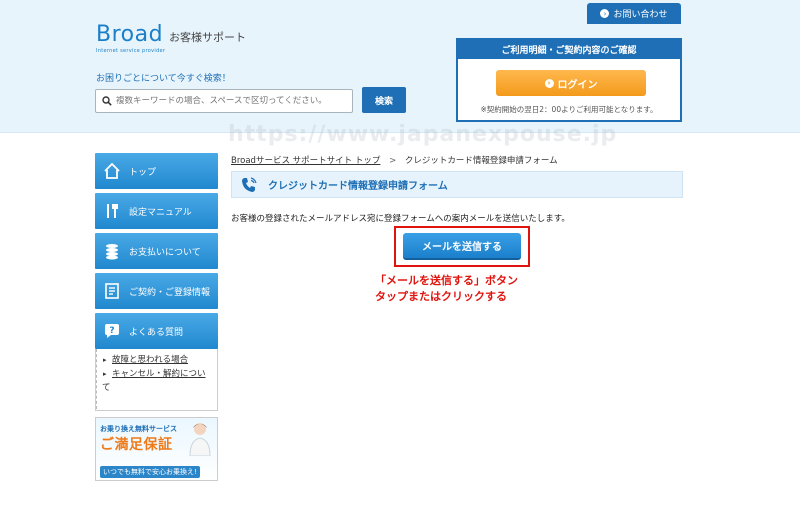 Image resolution: width=800 pixels, height=509 pixels. What do you see at coordinates (106, 388) in the screenshot?
I see `sublink-cancel-wrap: て` at bounding box center [106, 388].